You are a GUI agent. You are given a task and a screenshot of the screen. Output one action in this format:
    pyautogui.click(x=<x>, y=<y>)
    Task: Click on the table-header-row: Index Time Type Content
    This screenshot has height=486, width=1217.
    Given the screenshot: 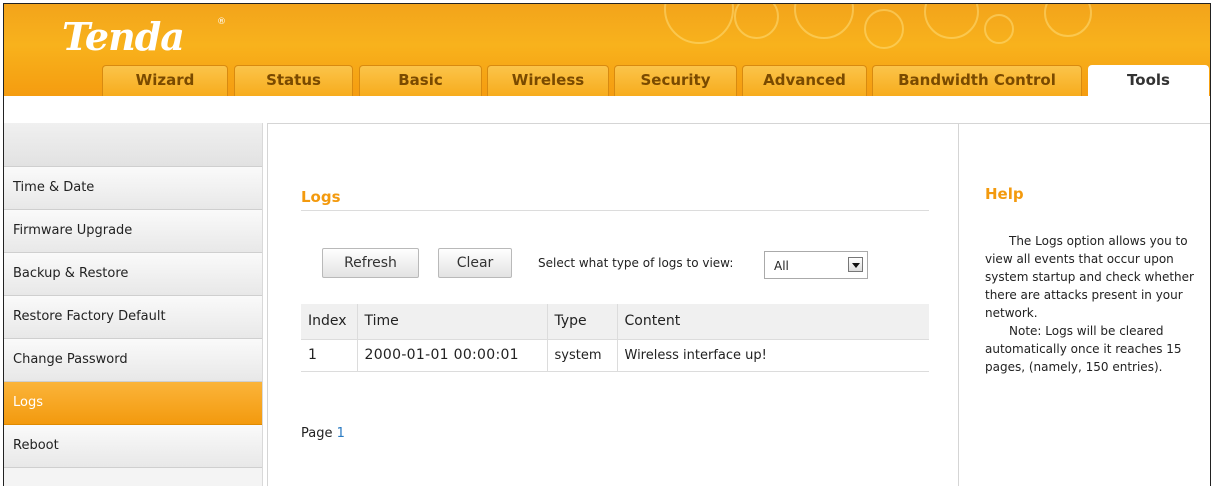 What is the action you would take?
    pyautogui.click(x=615, y=322)
    